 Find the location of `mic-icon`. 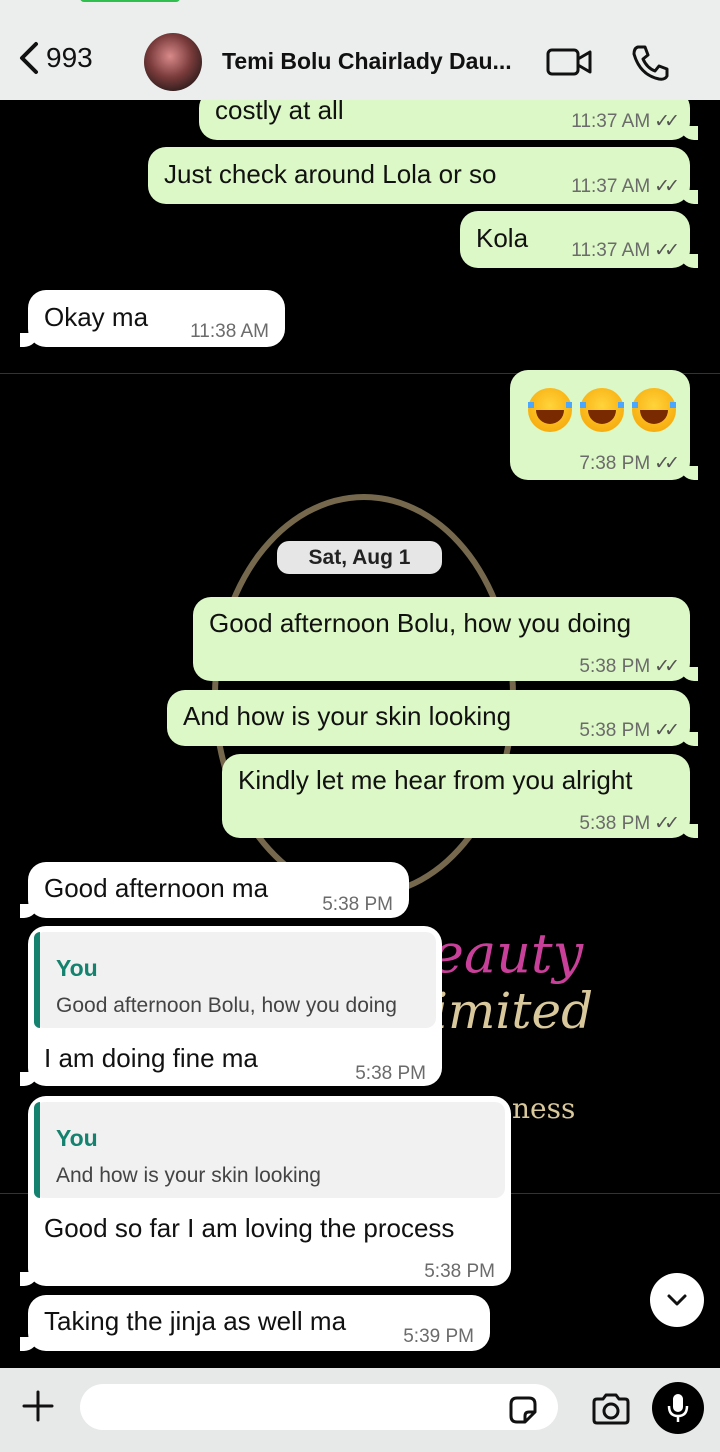

mic-icon is located at coordinates (678, 1408).